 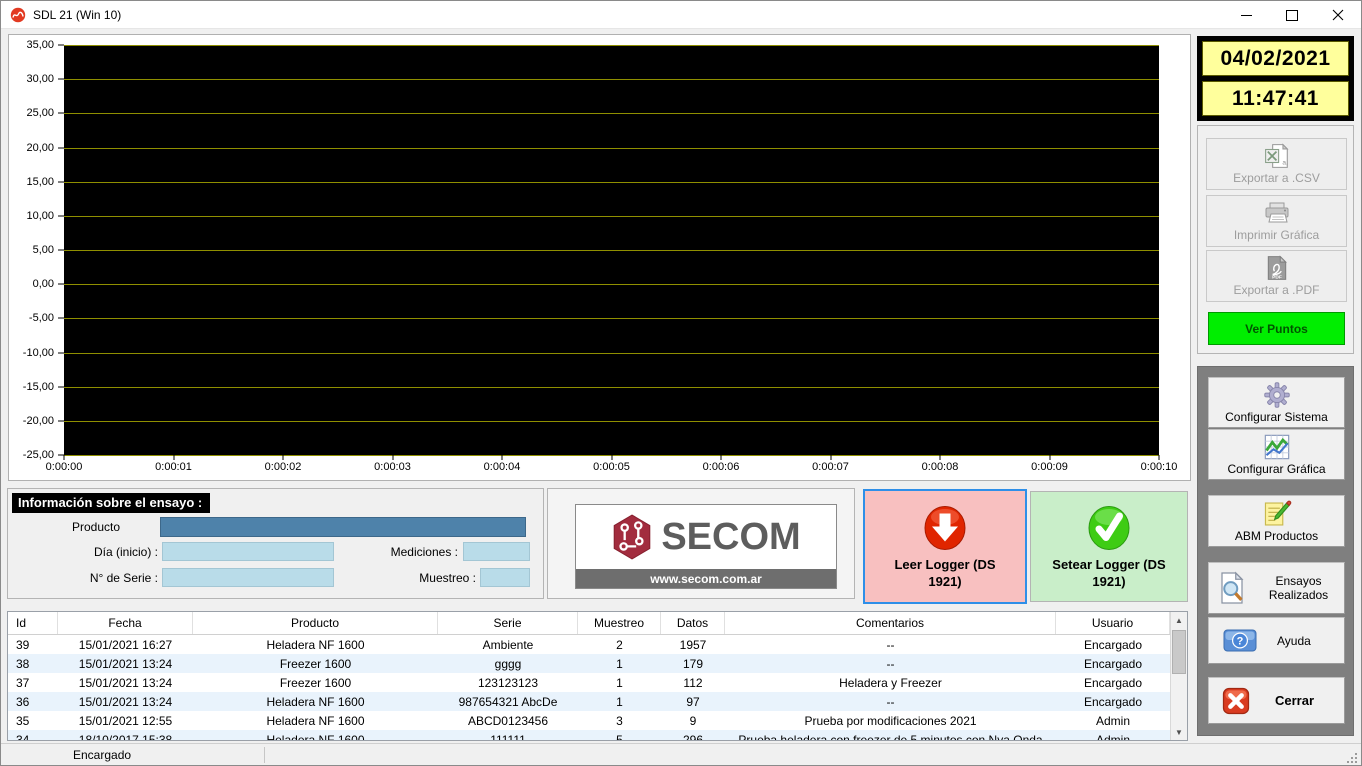 What do you see at coordinates (1338, 15) in the screenshot?
I see `close-button` at bounding box center [1338, 15].